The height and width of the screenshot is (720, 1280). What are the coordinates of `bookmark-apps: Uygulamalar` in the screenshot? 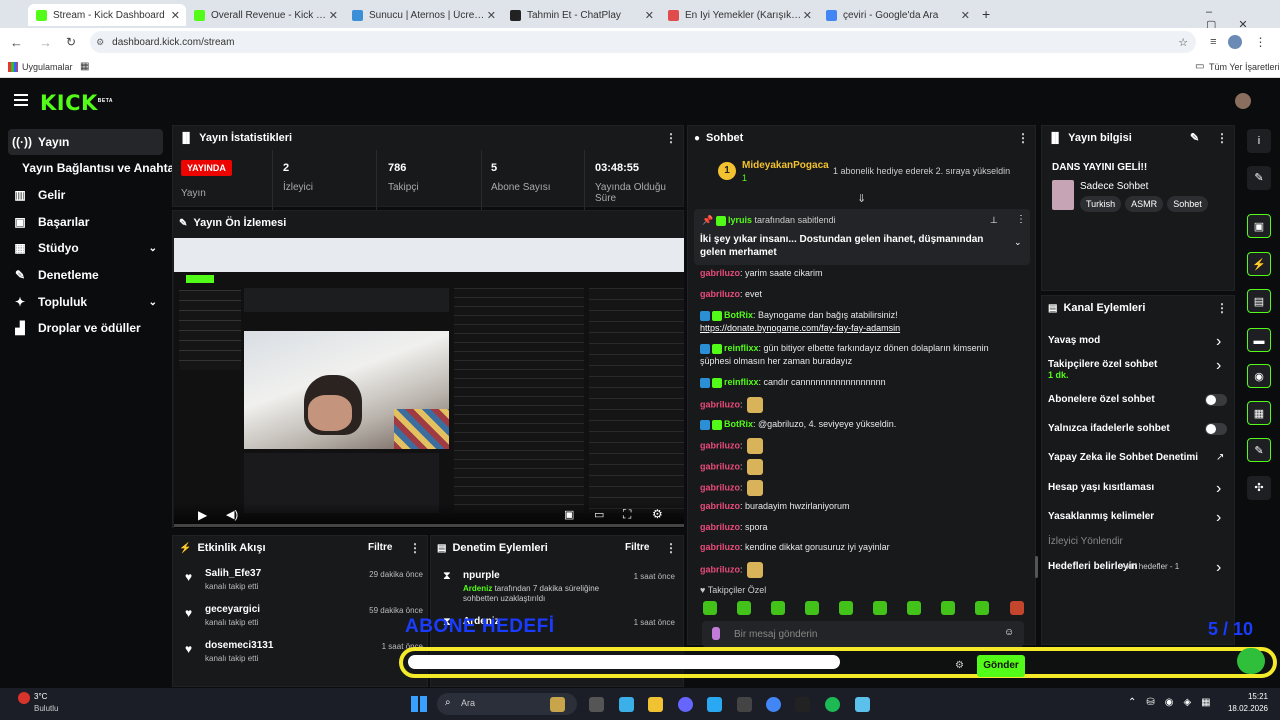 It's located at (47, 67).